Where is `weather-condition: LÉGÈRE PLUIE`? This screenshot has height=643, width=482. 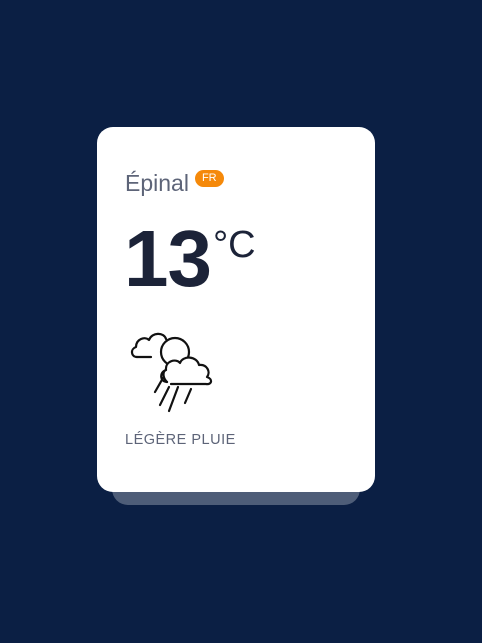 weather-condition: LÉGÈRE PLUIE is located at coordinates (180, 440).